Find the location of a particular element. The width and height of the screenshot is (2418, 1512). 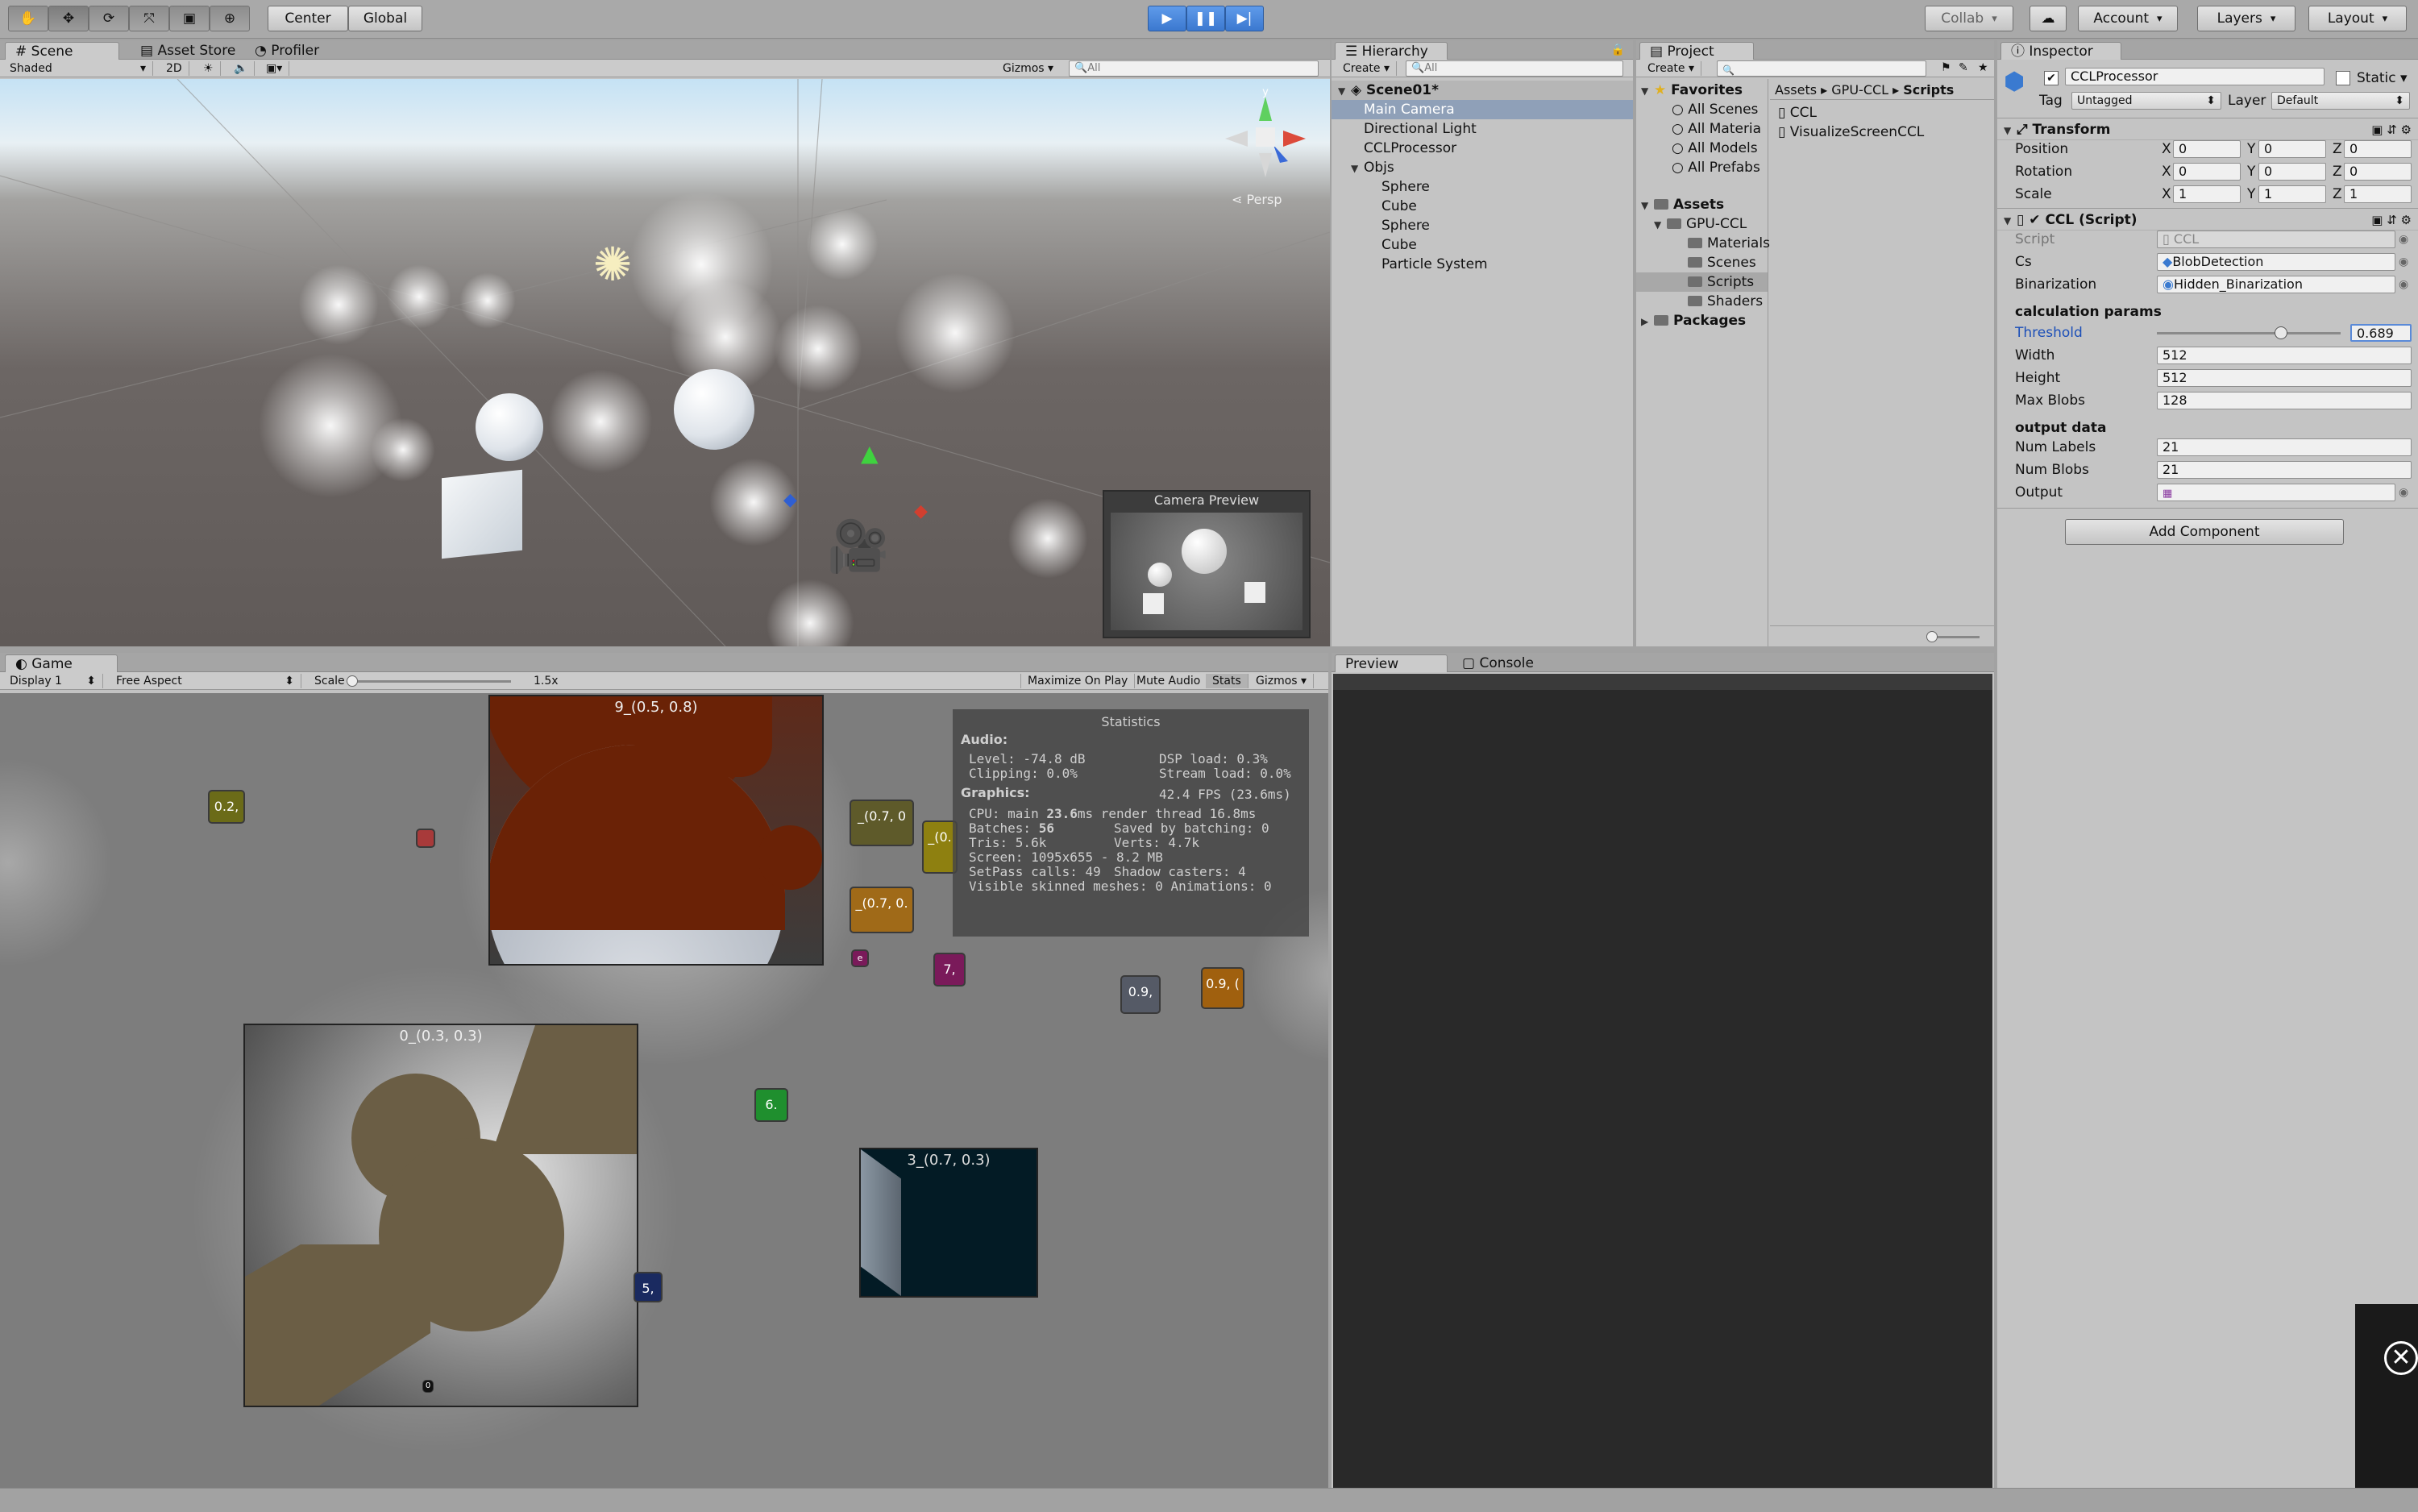

filter-type-icon: ⚑ is located at coordinates (1946, 67).